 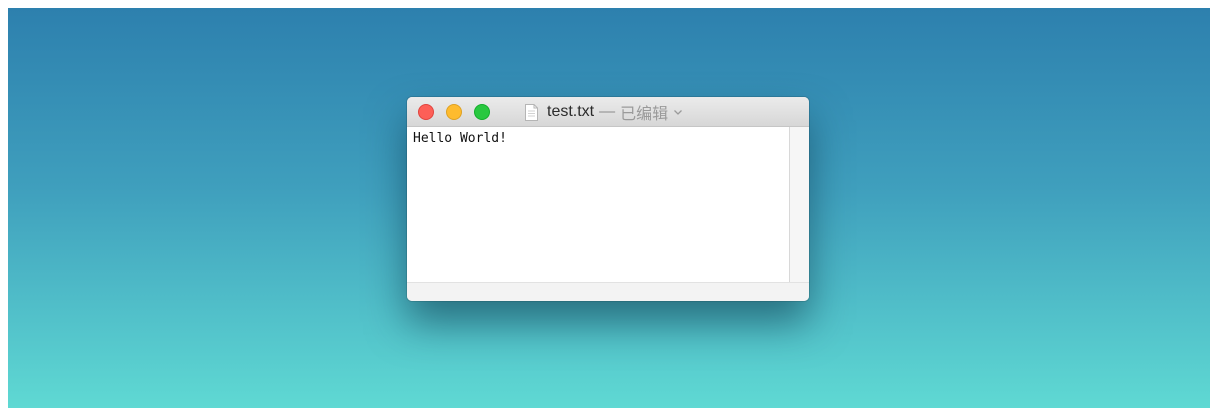 I want to click on window-title-status: 已编辑, so click(x=644, y=114).